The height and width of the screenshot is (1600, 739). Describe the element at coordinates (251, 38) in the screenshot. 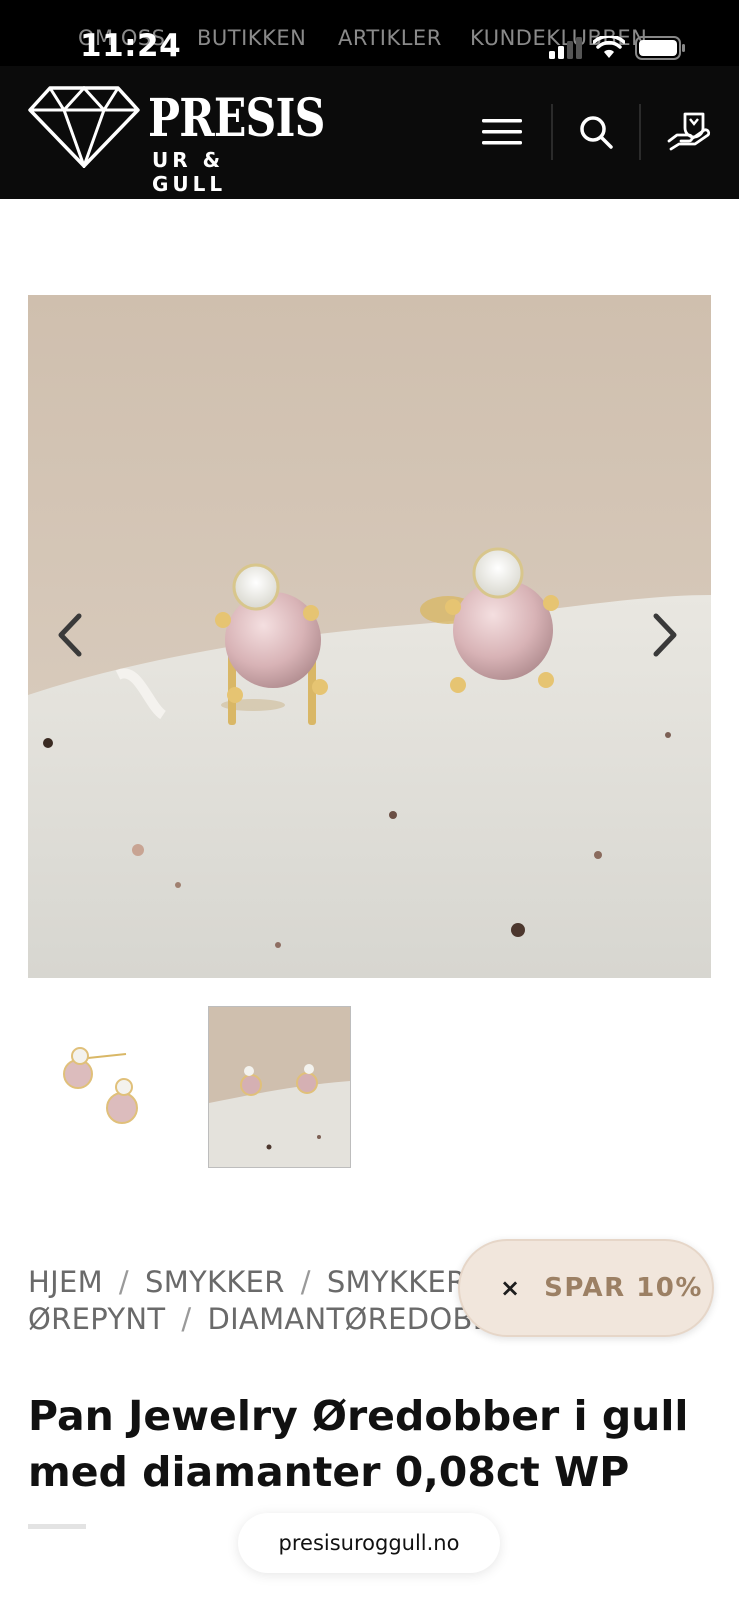

I see `top-nav-item-butikken: BUTIKKEN` at that location.